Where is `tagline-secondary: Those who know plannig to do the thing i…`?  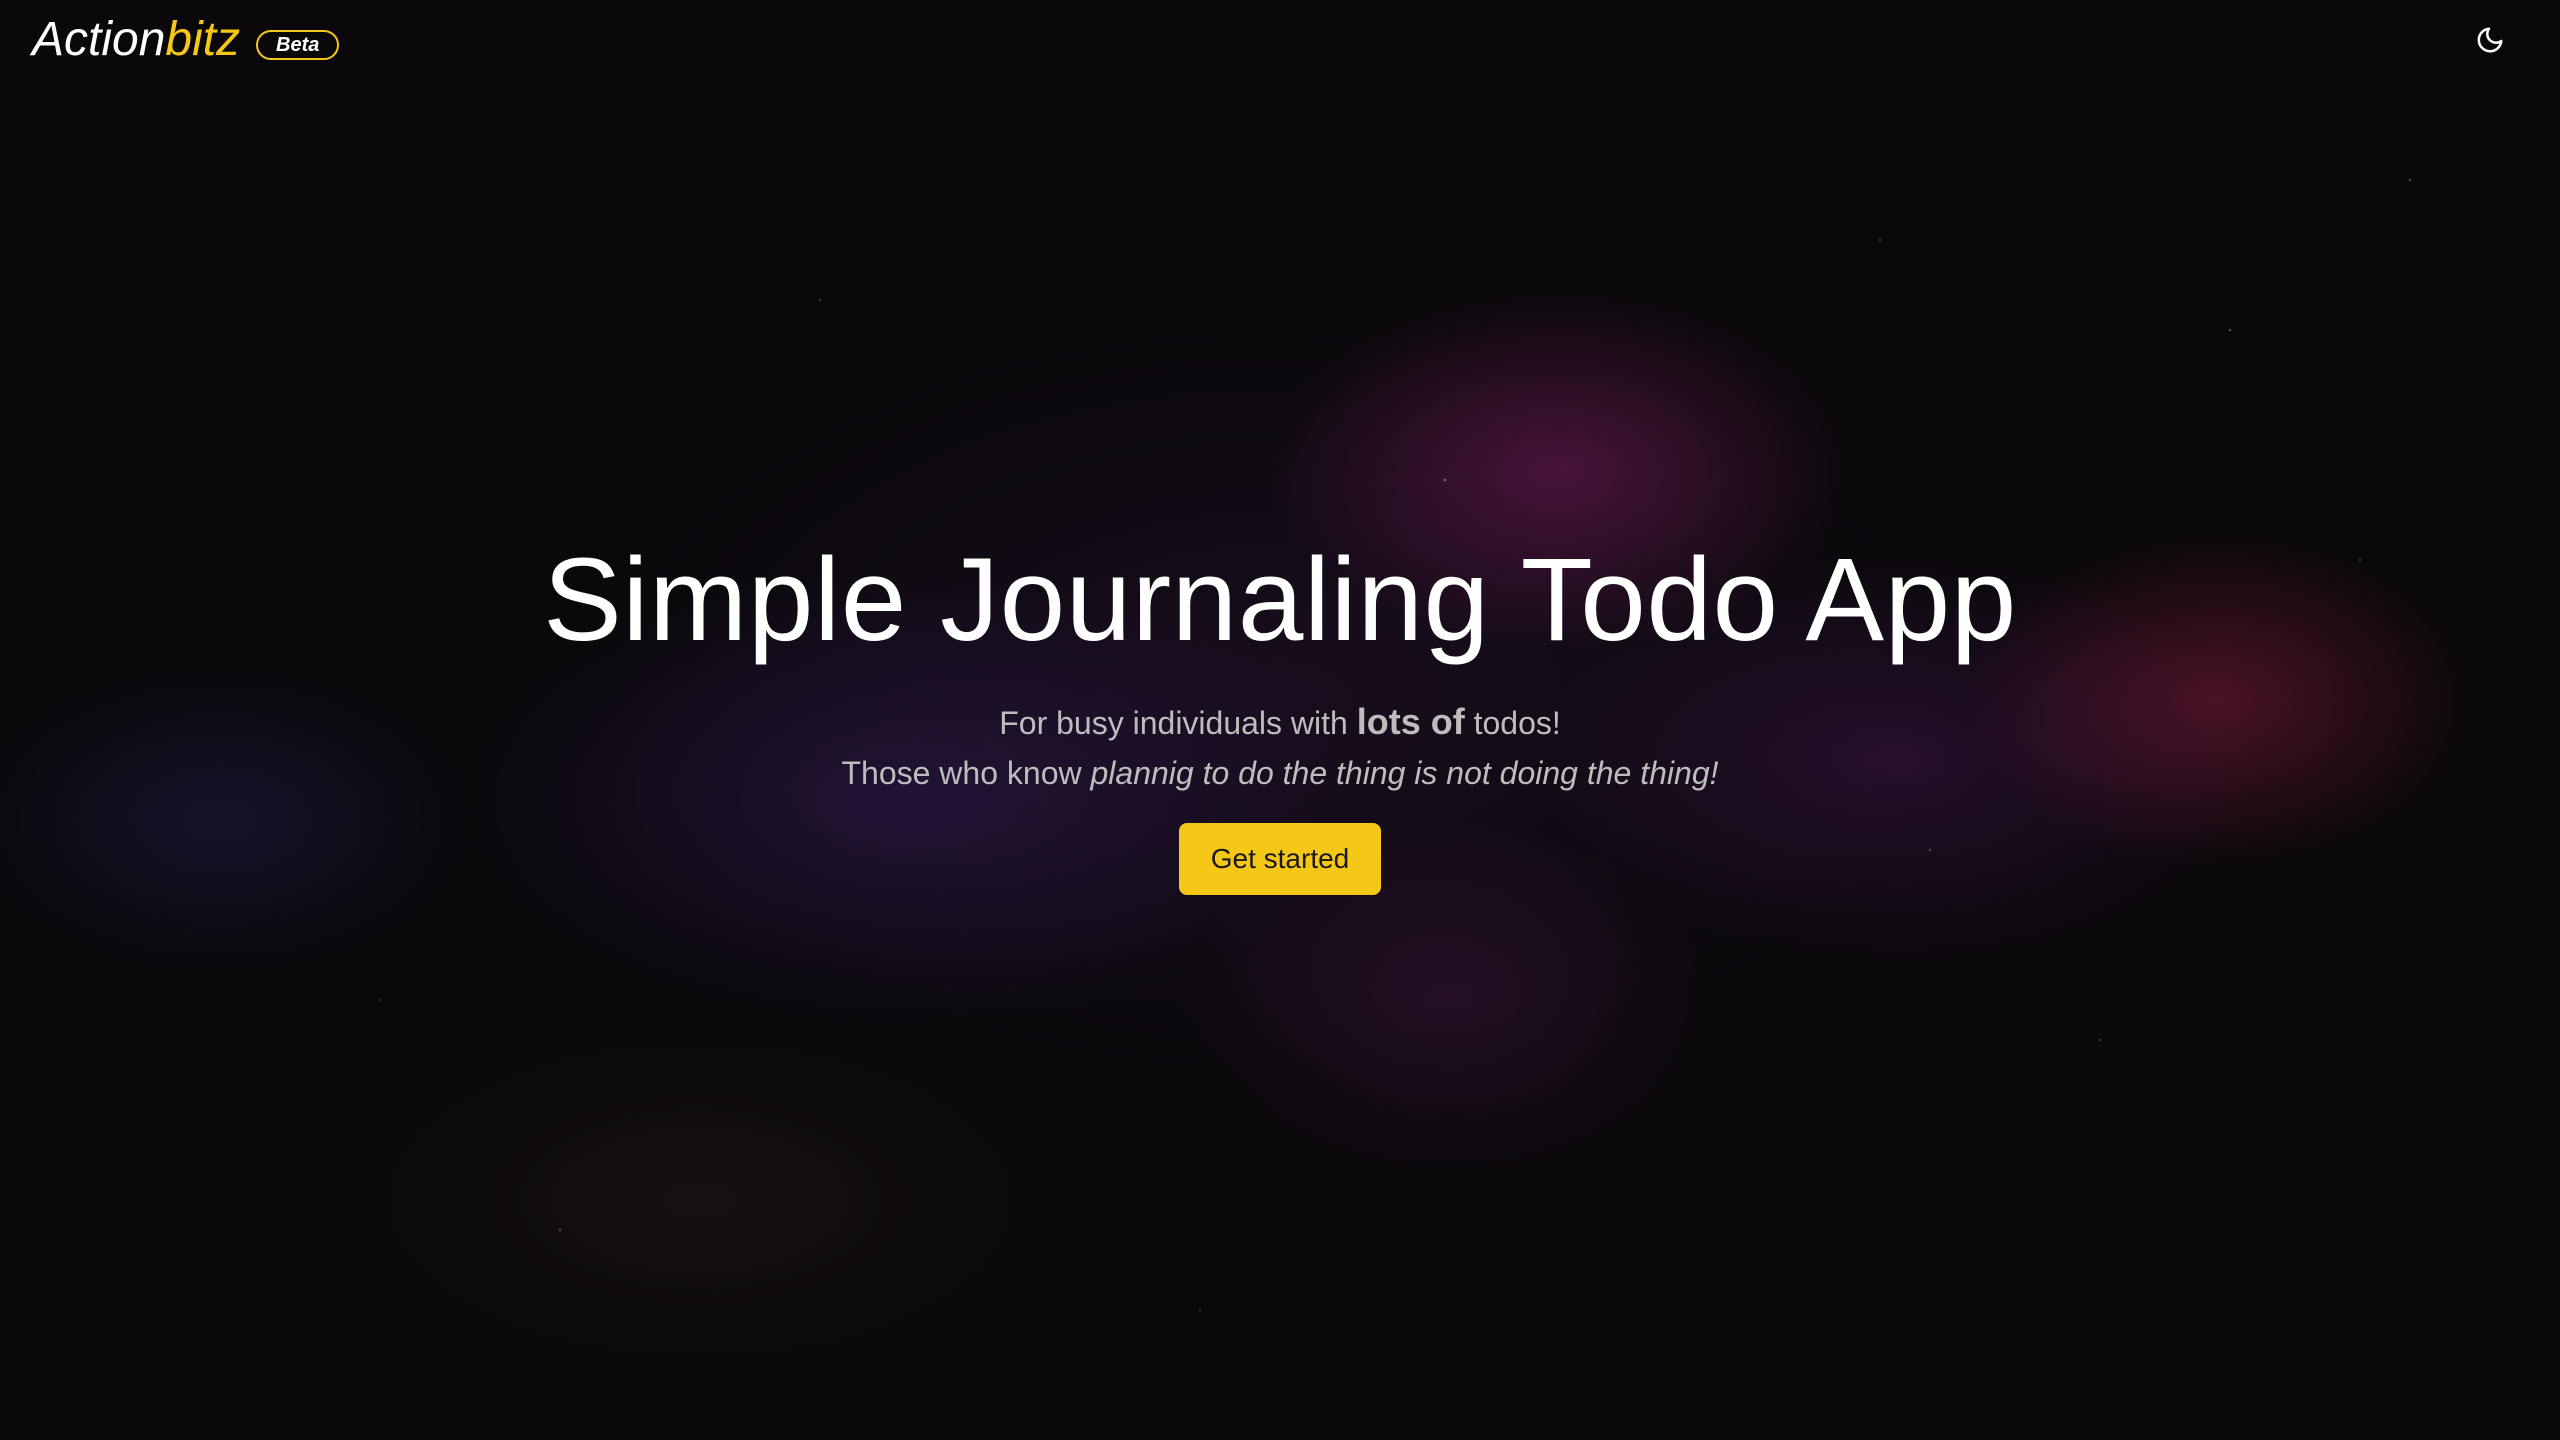
tagline-secondary: Those who know plannig to do the thing i… is located at coordinates (1280, 773).